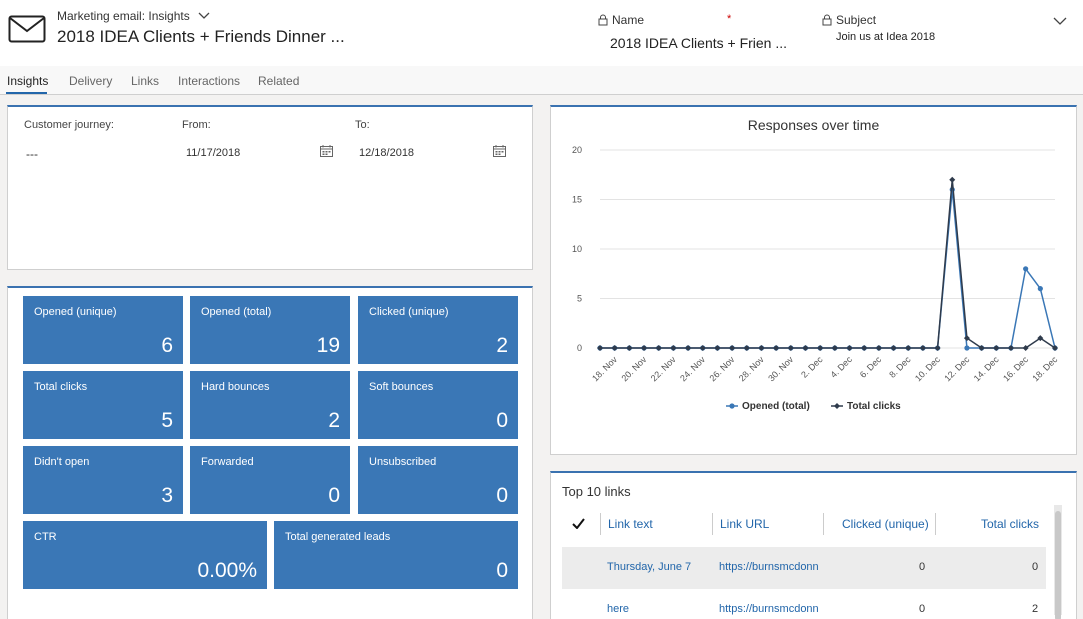  What do you see at coordinates (278, 81) in the screenshot?
I see `tab-related: Related` at bounding box center [278, 81].